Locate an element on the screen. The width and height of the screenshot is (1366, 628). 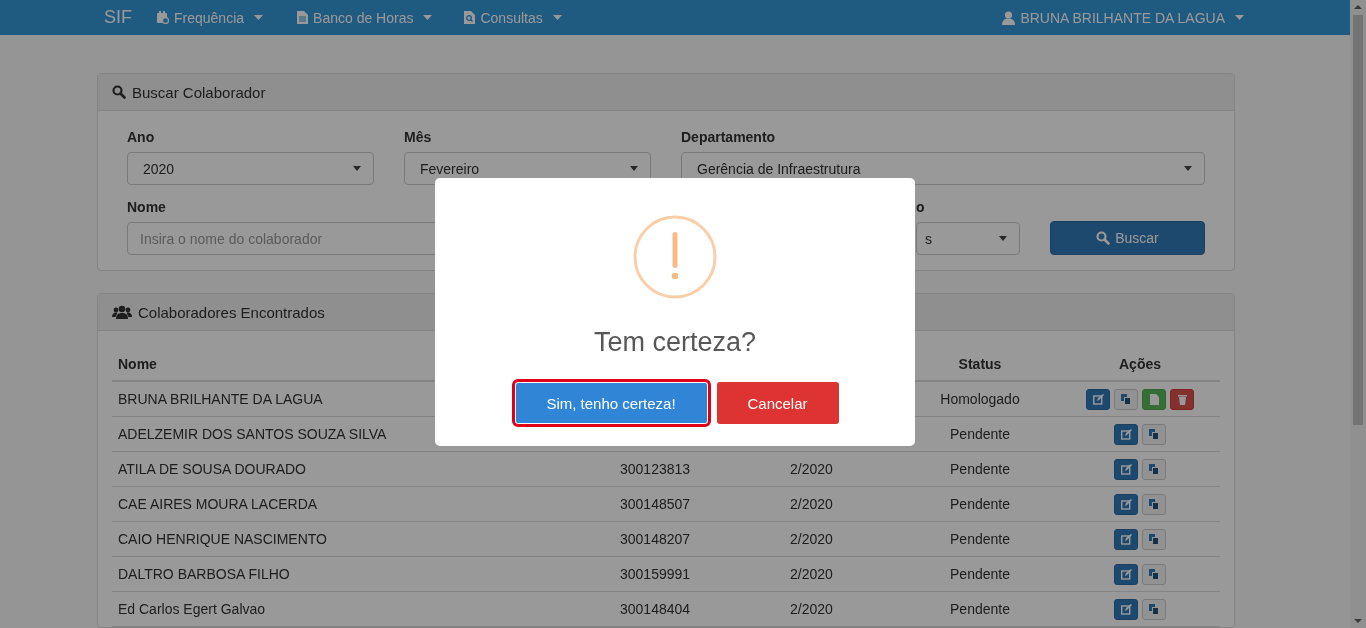
pdf-button is located at coordinates (1154, 399).